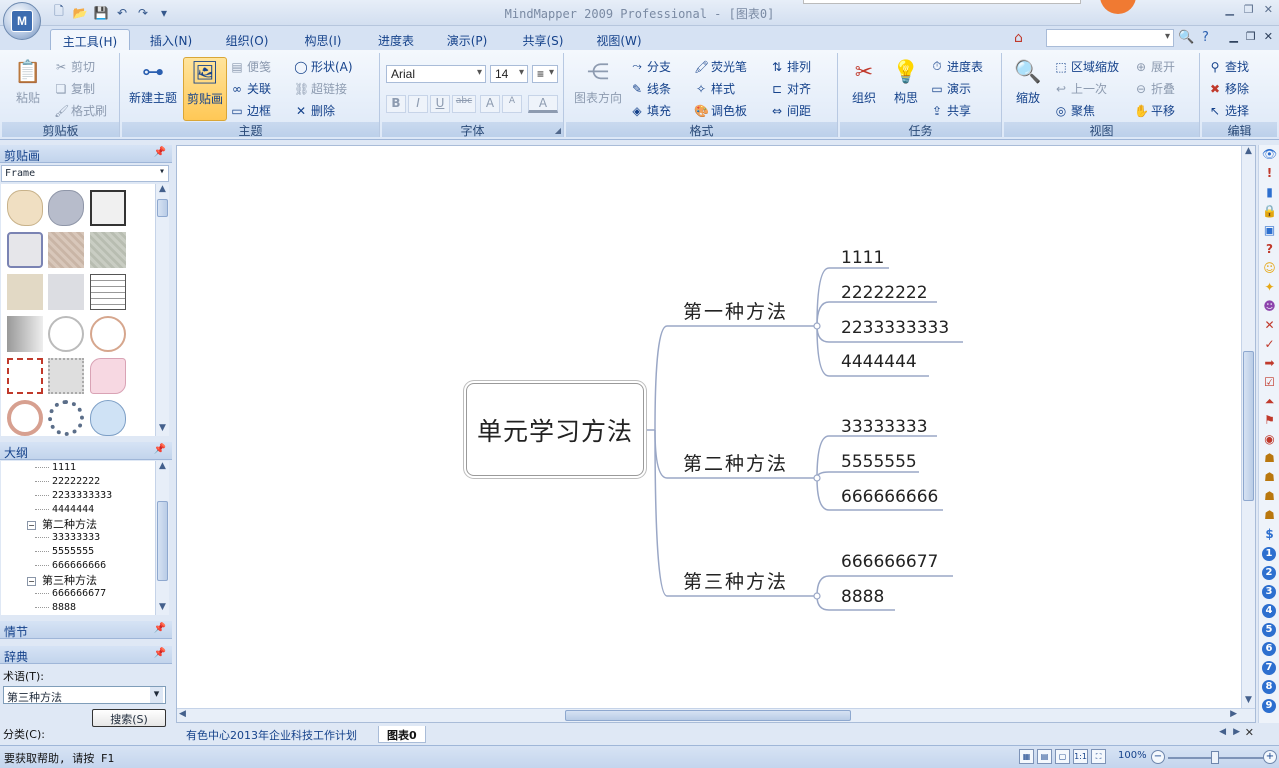 The image size is (1279, 768). What do you see at coordinates (1269, 630) in the screenshot?
I see `priority-5-icon: 5` at bounding box center [1269, 630].